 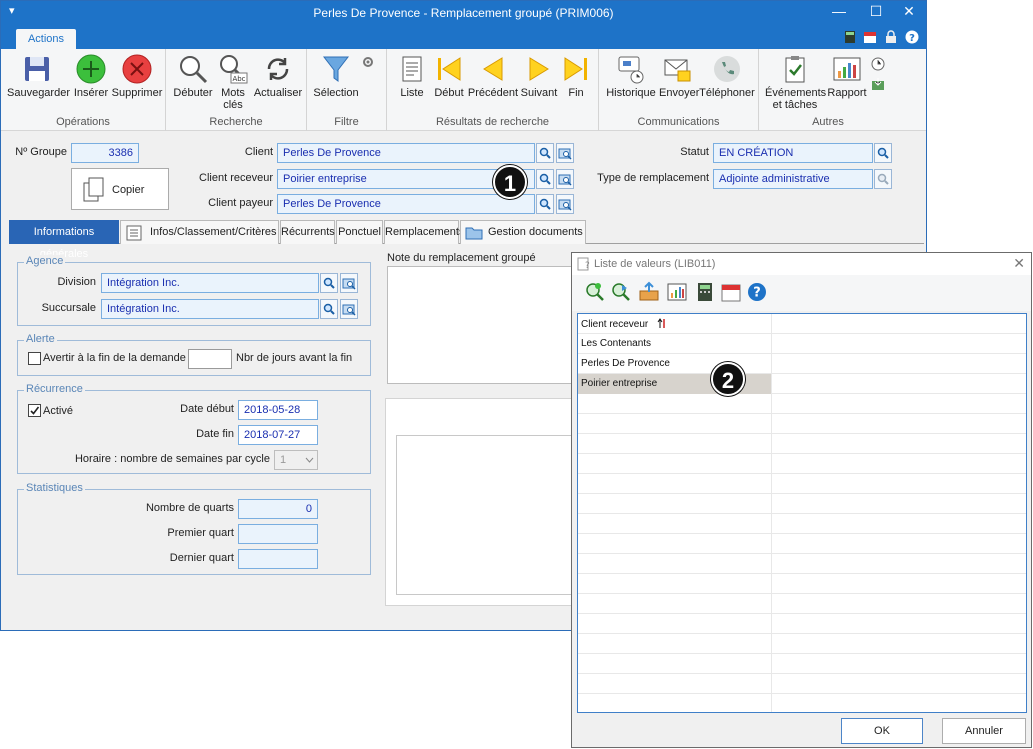 I want to click on division-search-button, so click(x=329, y=283).